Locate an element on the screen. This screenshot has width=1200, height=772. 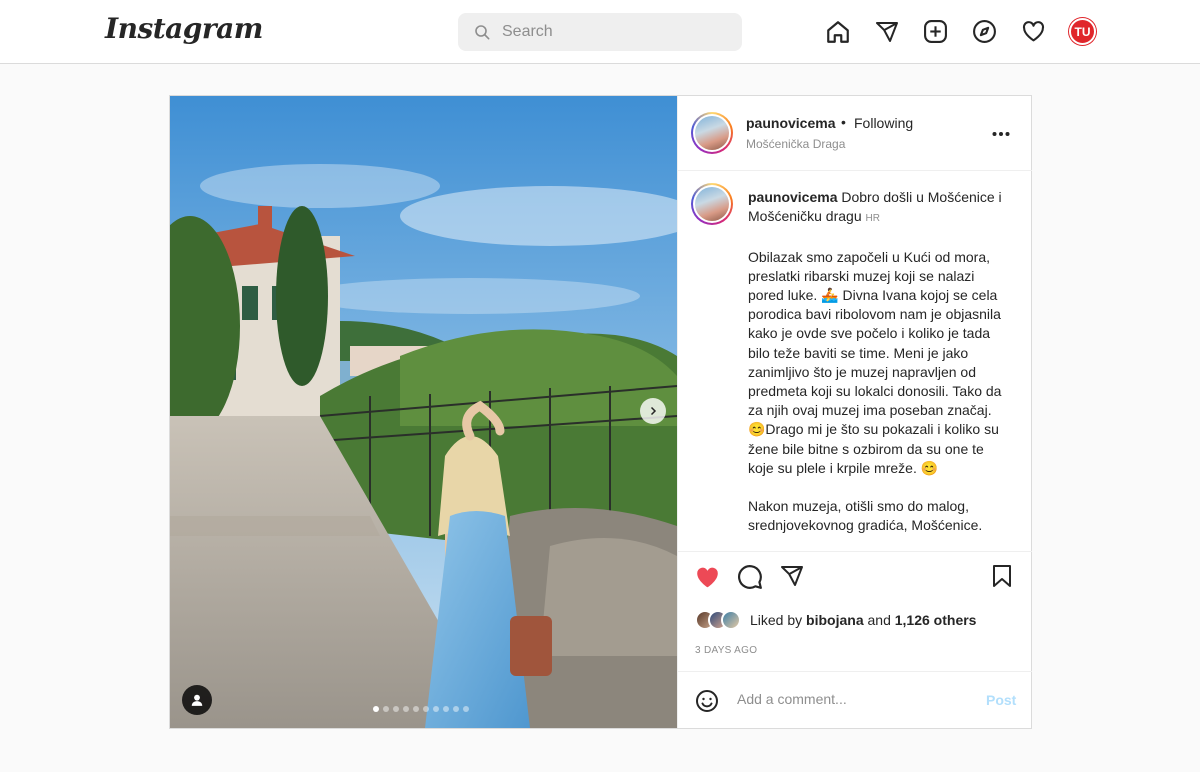
bookmark-icon is located at coordinates (1002, 576).